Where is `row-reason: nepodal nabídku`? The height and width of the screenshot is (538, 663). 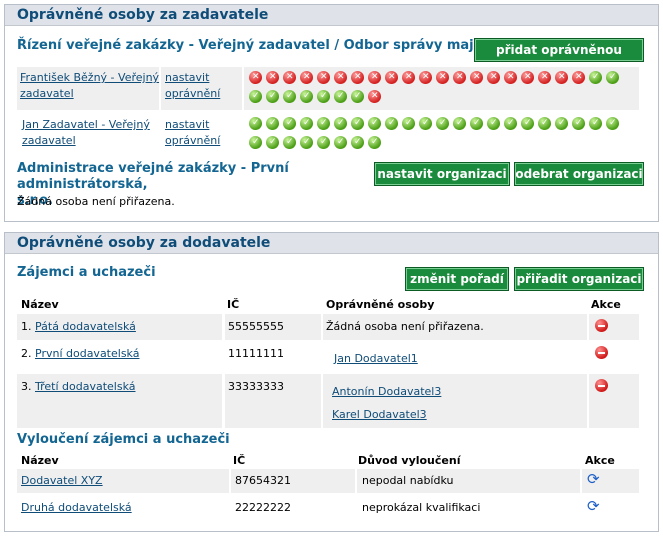
row-reason: nepodal nabídku is located at coordinates (408, 480).